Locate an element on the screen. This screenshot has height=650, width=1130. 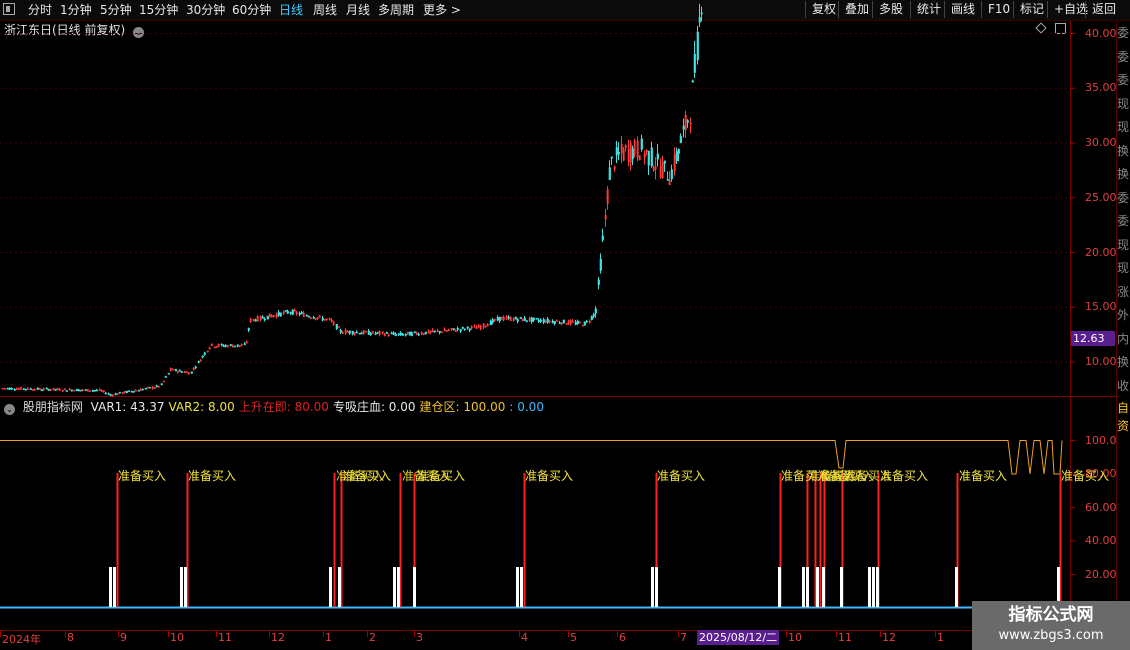
chevron-down-icon: ⌄ is located at coordinates (9, 409).